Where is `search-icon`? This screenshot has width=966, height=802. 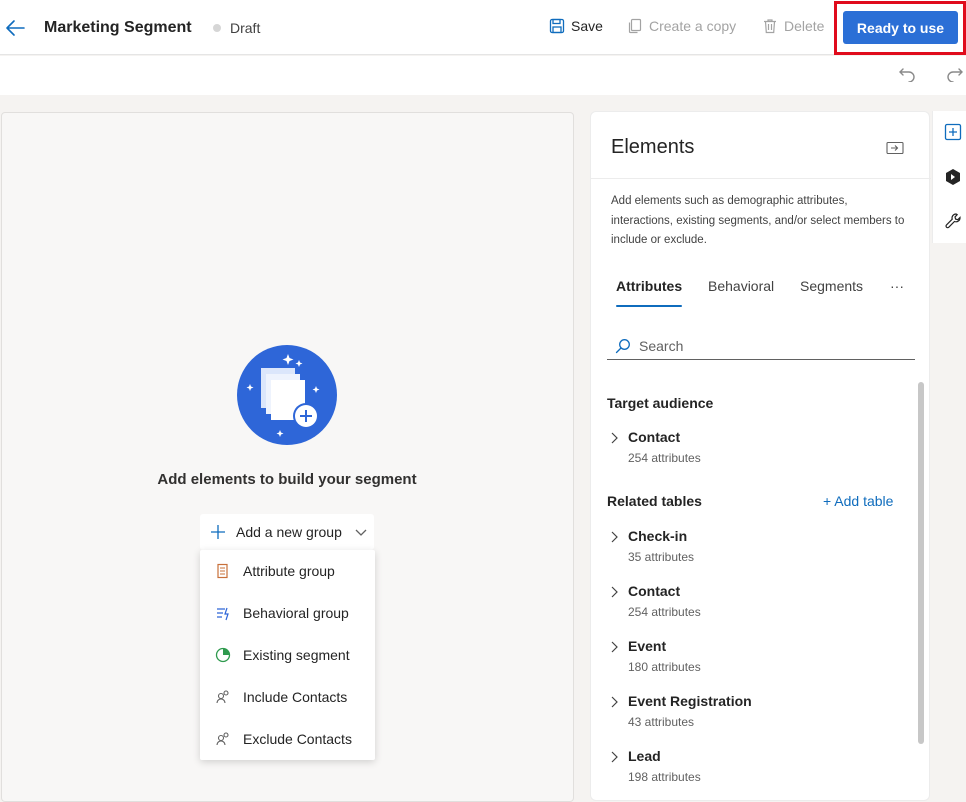 search-icon is located at coordinates (622, 345).